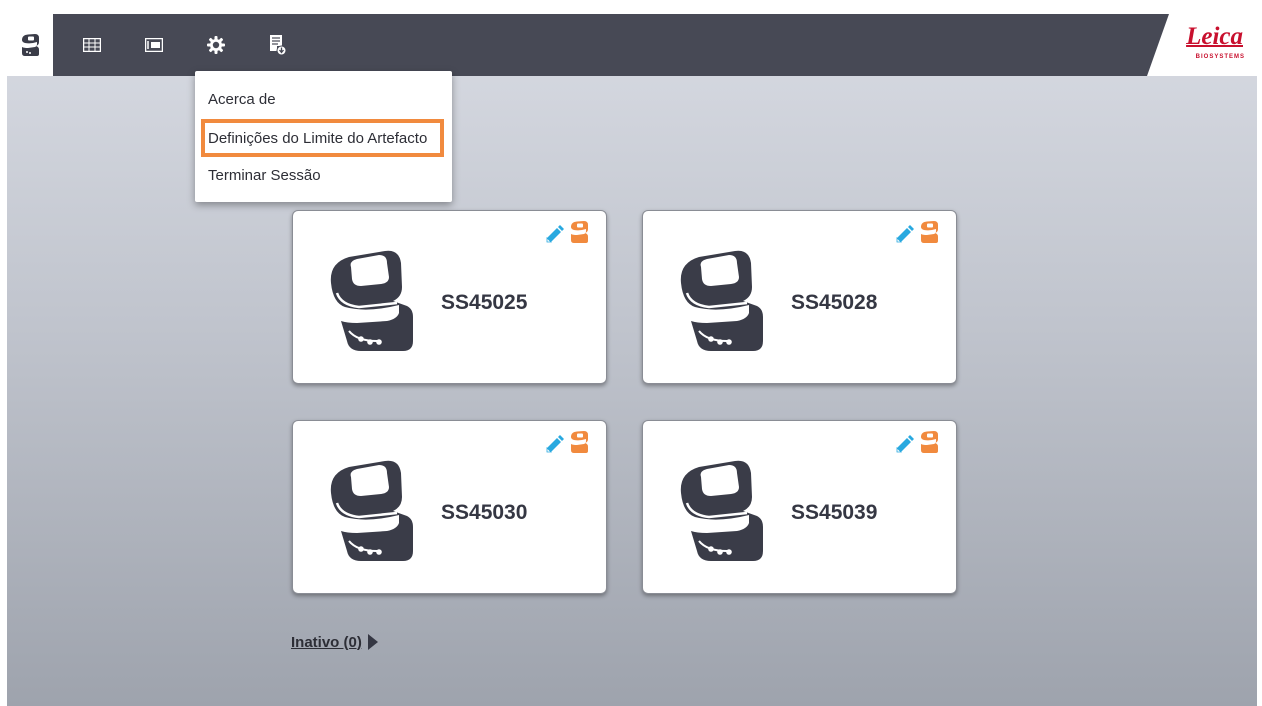  I want to click on instrument-icon, so click(30, 45).